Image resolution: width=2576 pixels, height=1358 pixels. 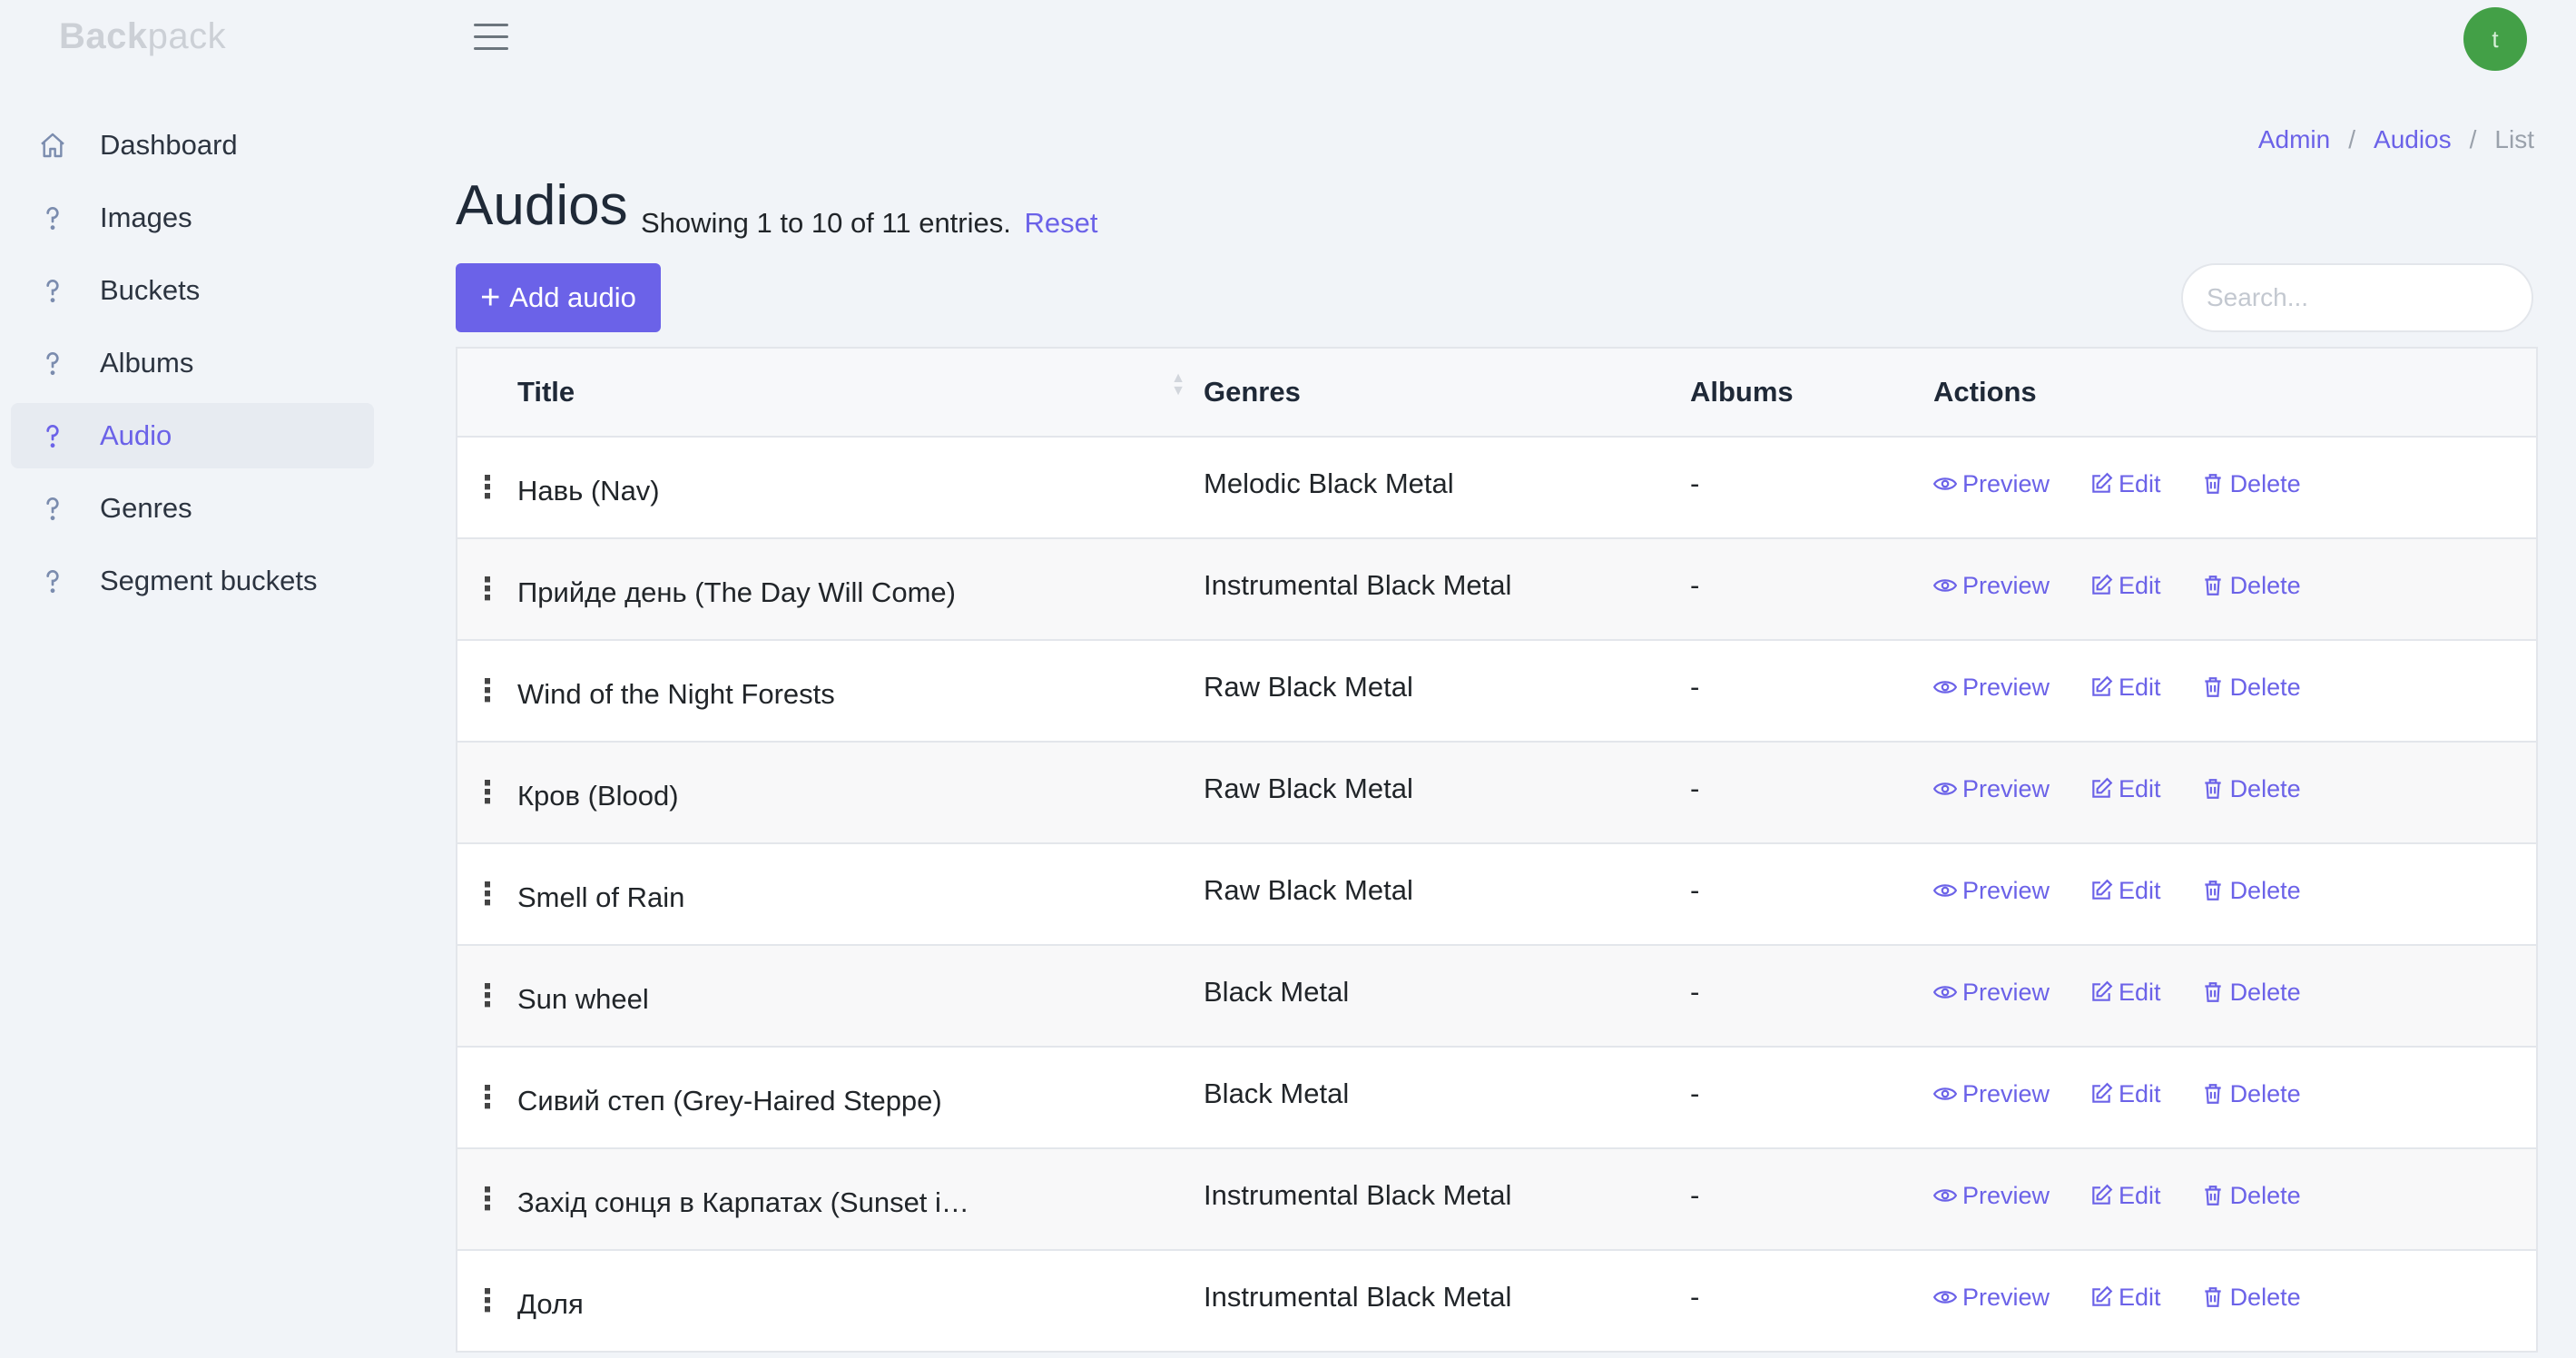 I want to click on breadcrumb-admin: Admin, so click(x=2294, y=139).